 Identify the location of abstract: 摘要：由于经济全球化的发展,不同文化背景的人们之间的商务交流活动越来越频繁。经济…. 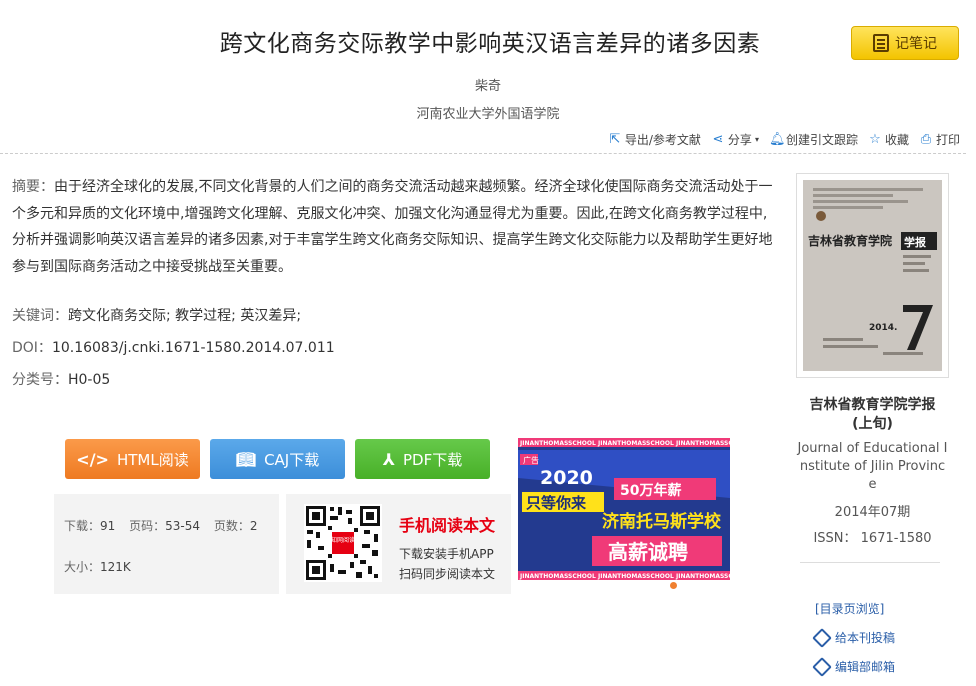
(393, 227).